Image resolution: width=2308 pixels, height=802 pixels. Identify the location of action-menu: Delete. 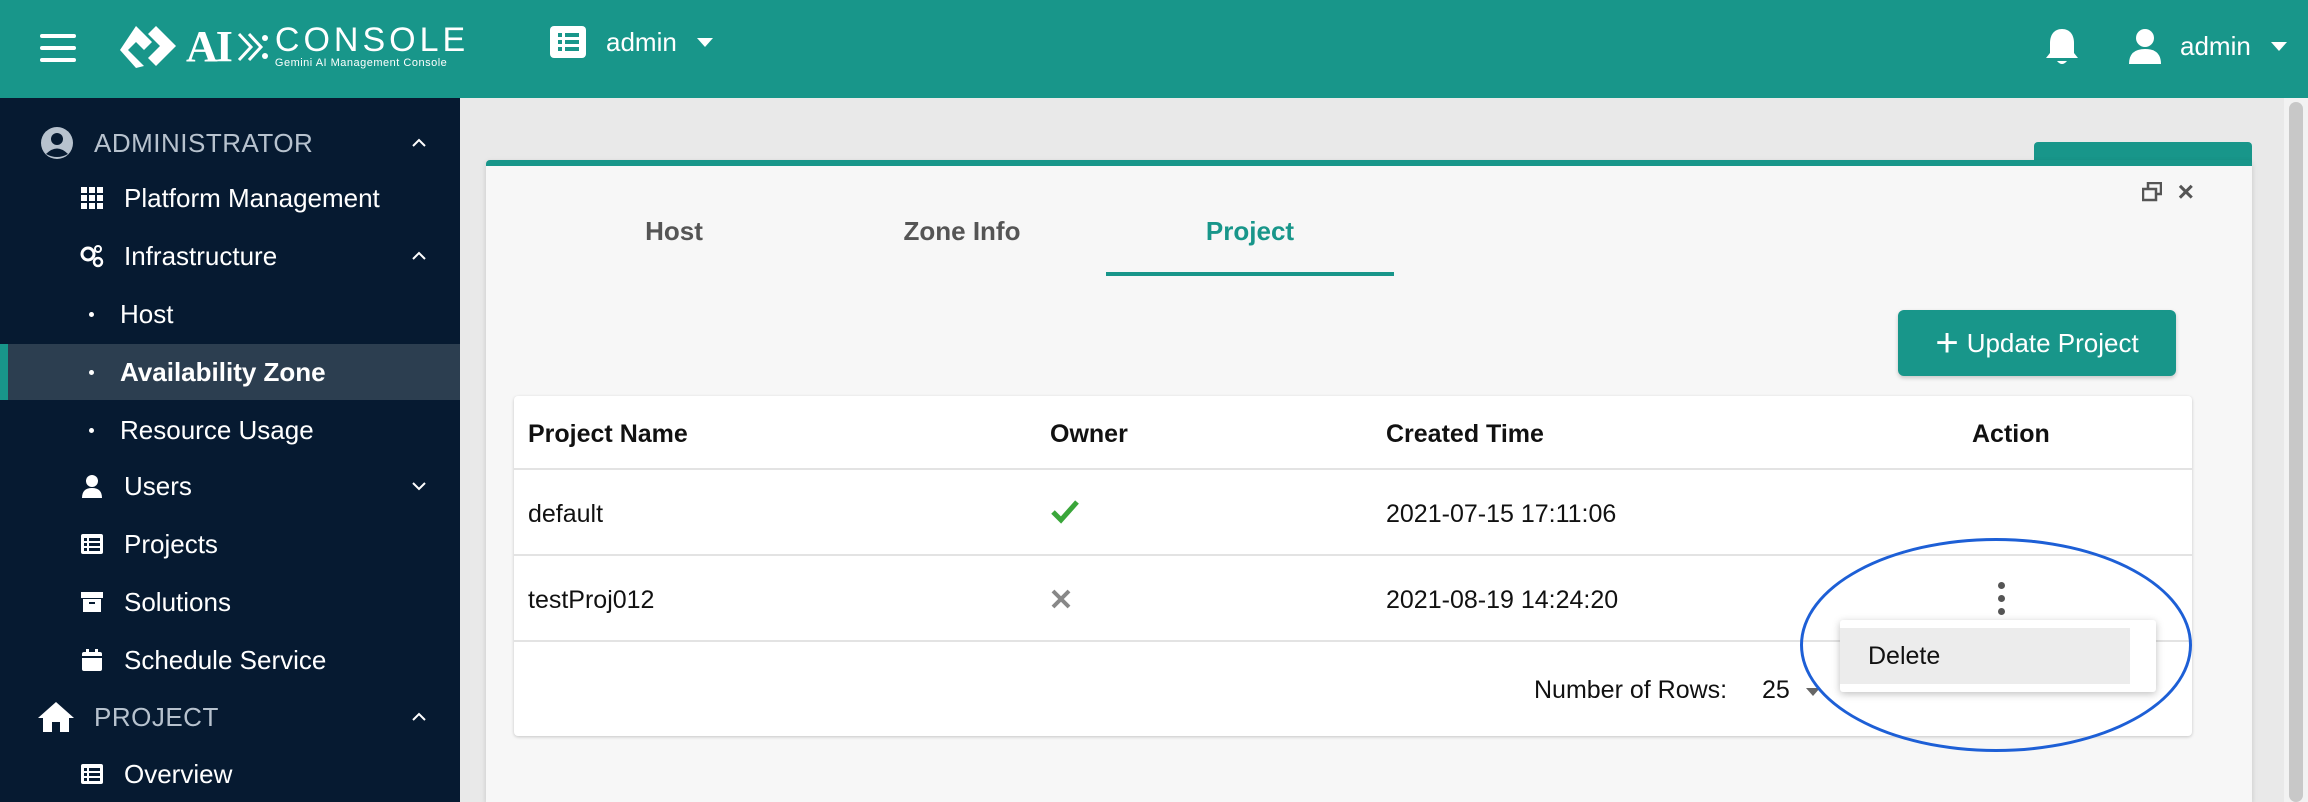
(1998, 656).